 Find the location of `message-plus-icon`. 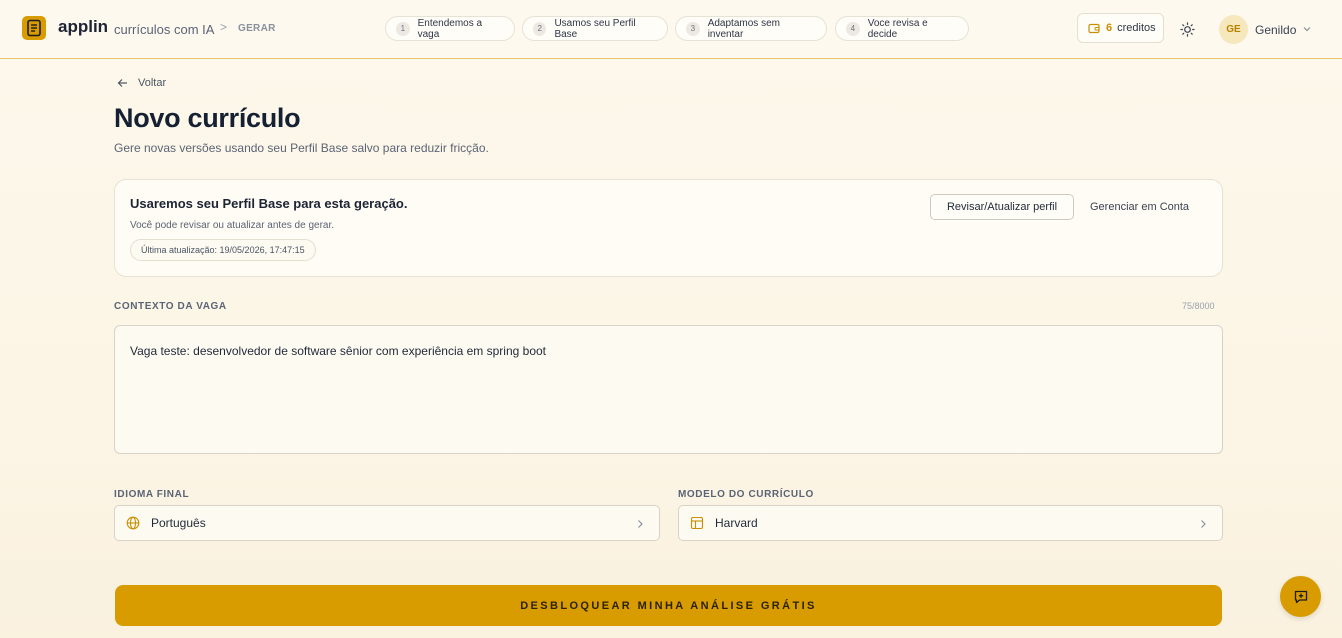

message-plus-icon is located at coordinates (1300, 596).